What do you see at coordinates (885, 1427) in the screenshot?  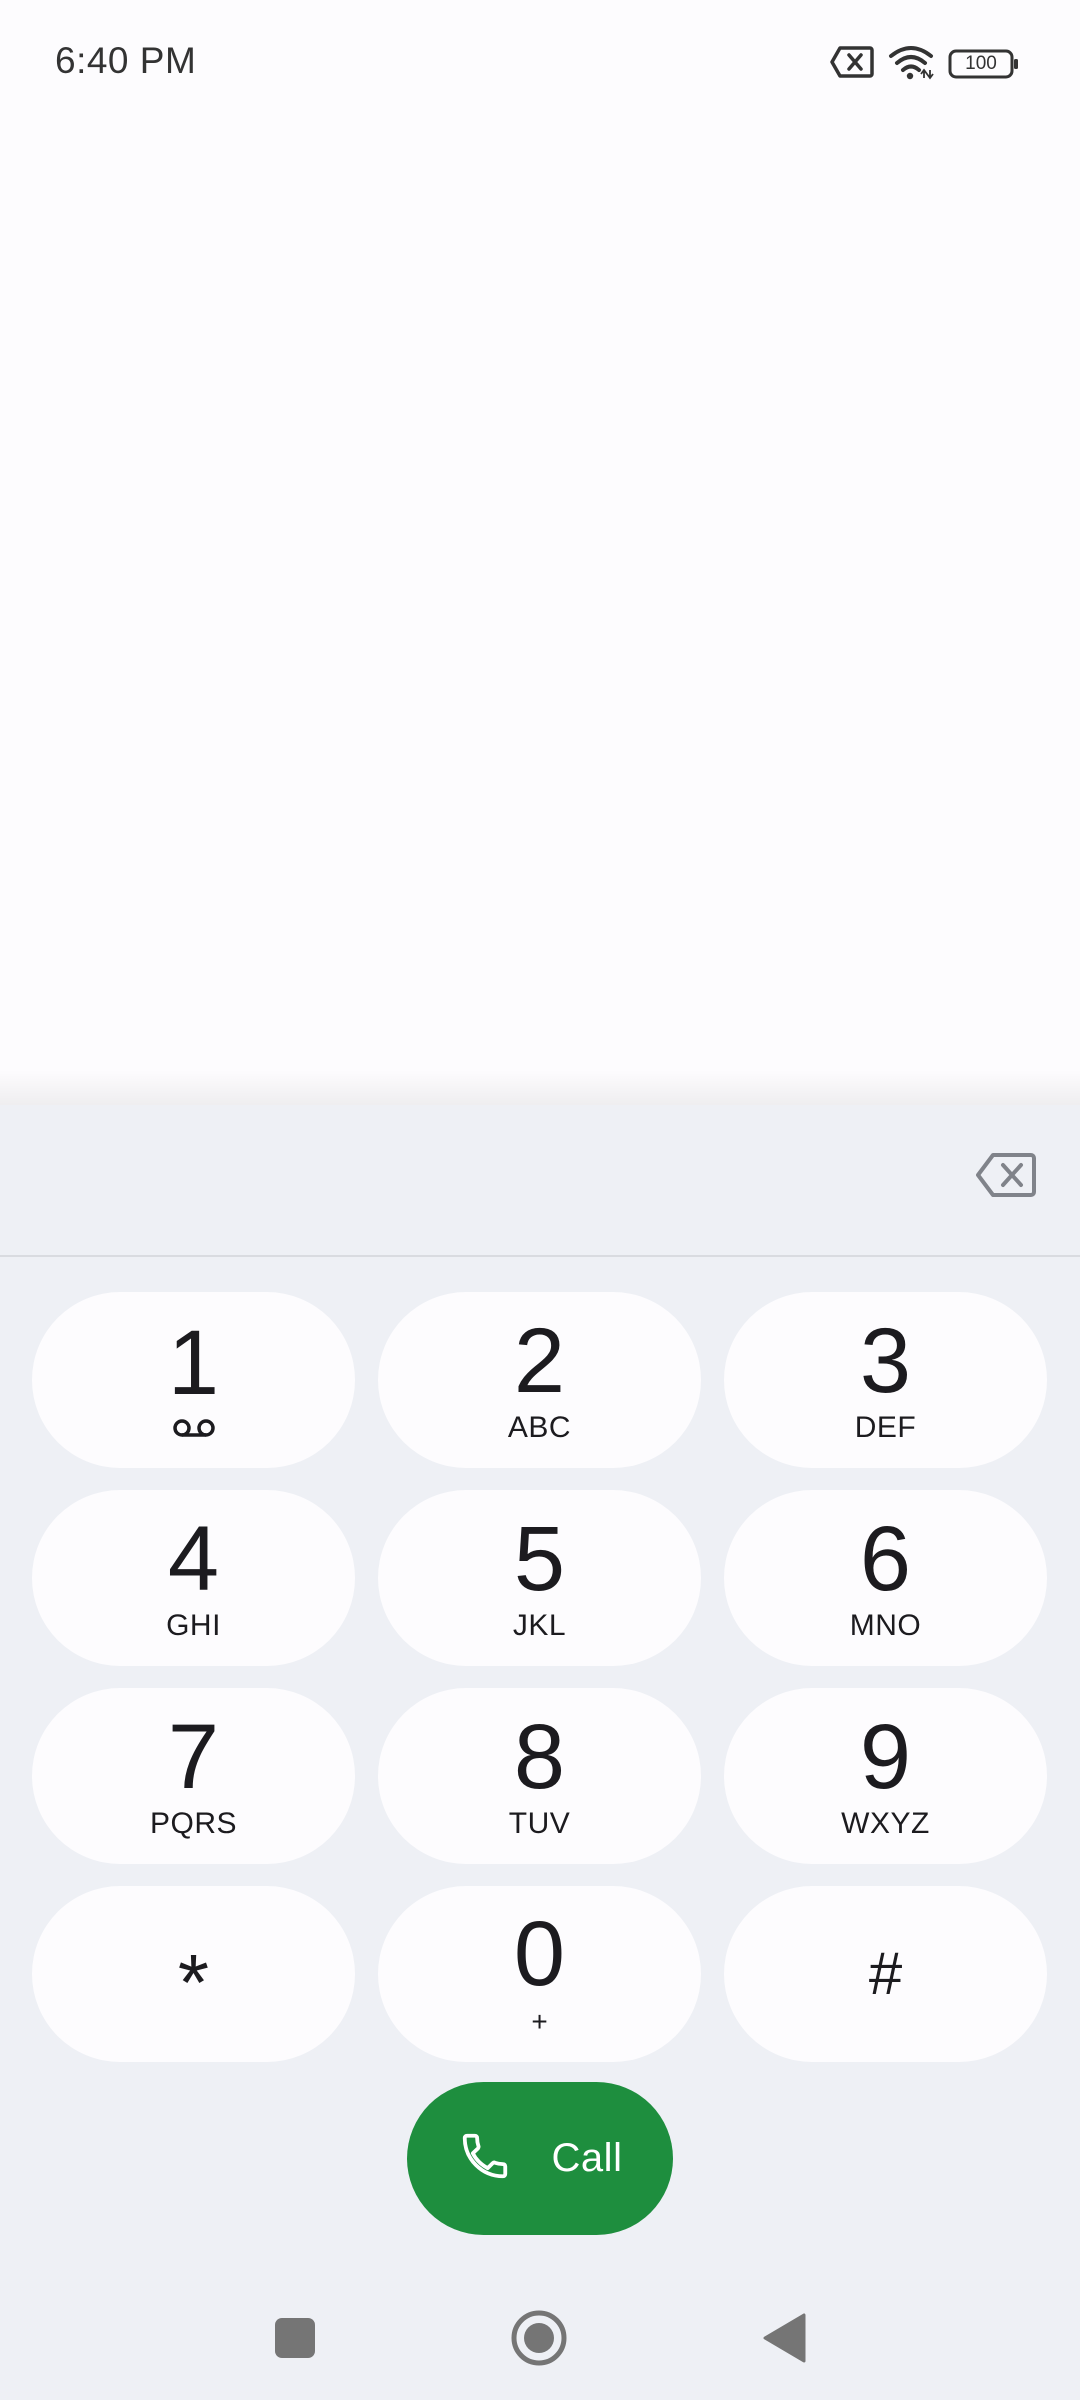 I see `key-letters: DEF` at bounding box center [885, 1427].